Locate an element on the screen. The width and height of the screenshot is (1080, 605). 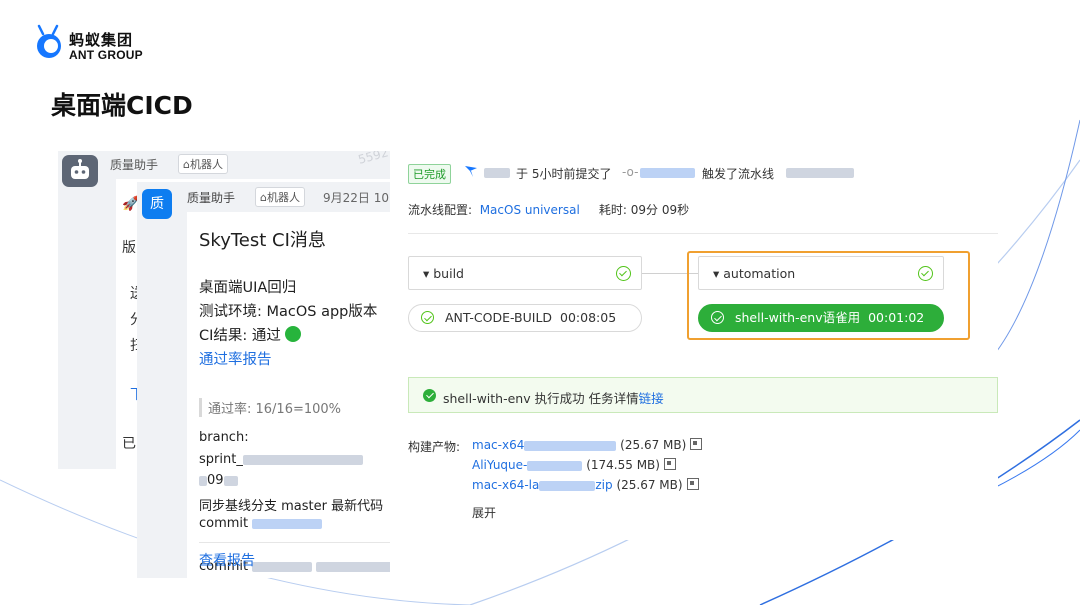
artifact-link: mac-x64 is located at coordinates (544, 445).